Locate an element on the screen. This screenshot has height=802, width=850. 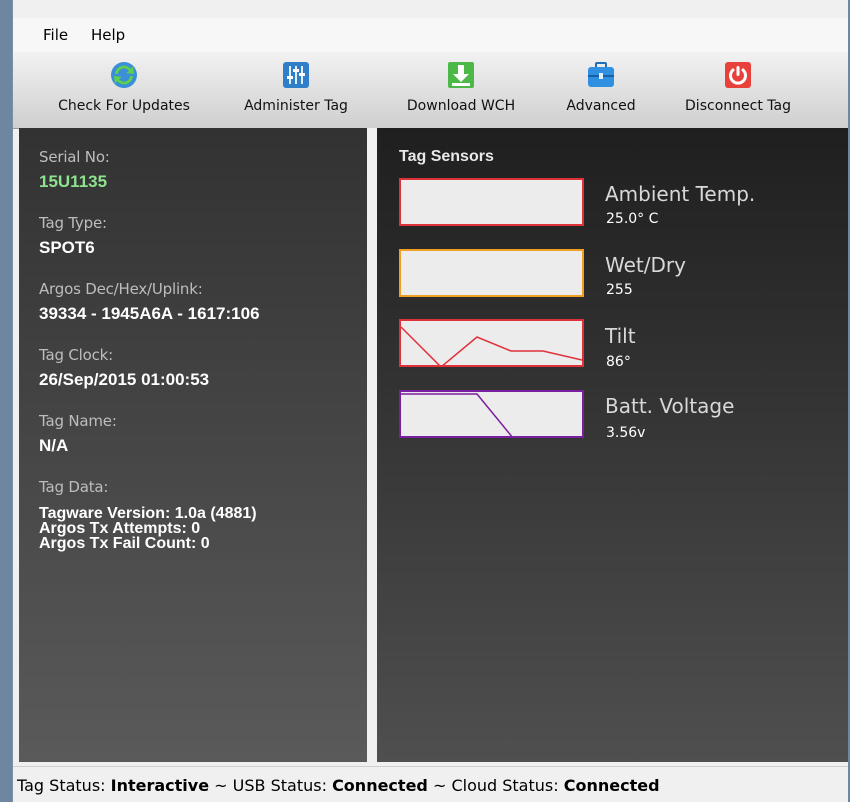
wet-dry-value: 255 is located at coordinates (619, 290).